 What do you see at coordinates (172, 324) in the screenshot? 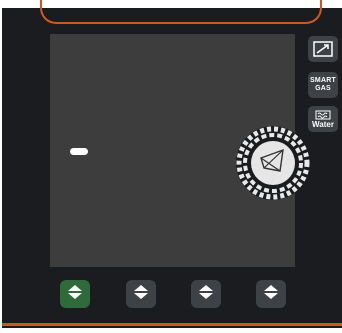
I see `bottom-accent-line` at bounding box center [172, 324].